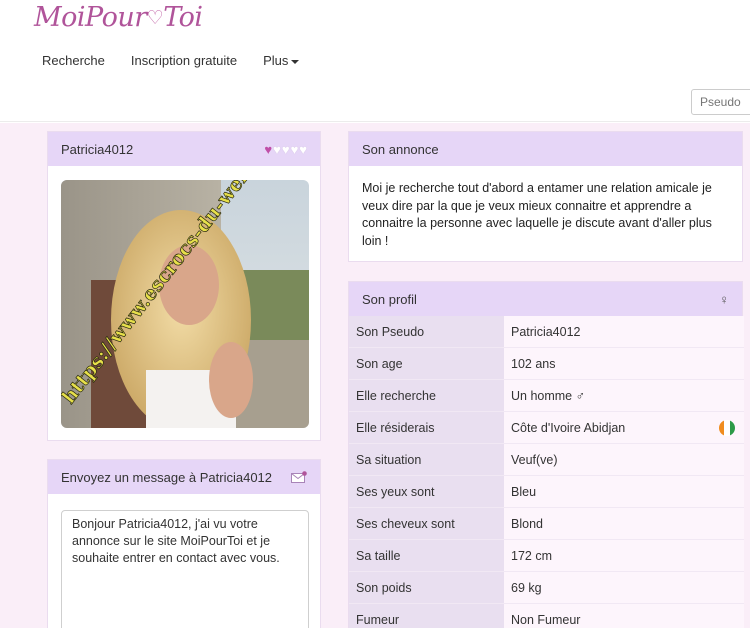 Image resolution: width=750 pixels, height=628 pixels. What do you see at coordinates (624, 616) in the screenshot?
I see `profil-row-value: Non Fumeur` at bounding box center [624, 616].